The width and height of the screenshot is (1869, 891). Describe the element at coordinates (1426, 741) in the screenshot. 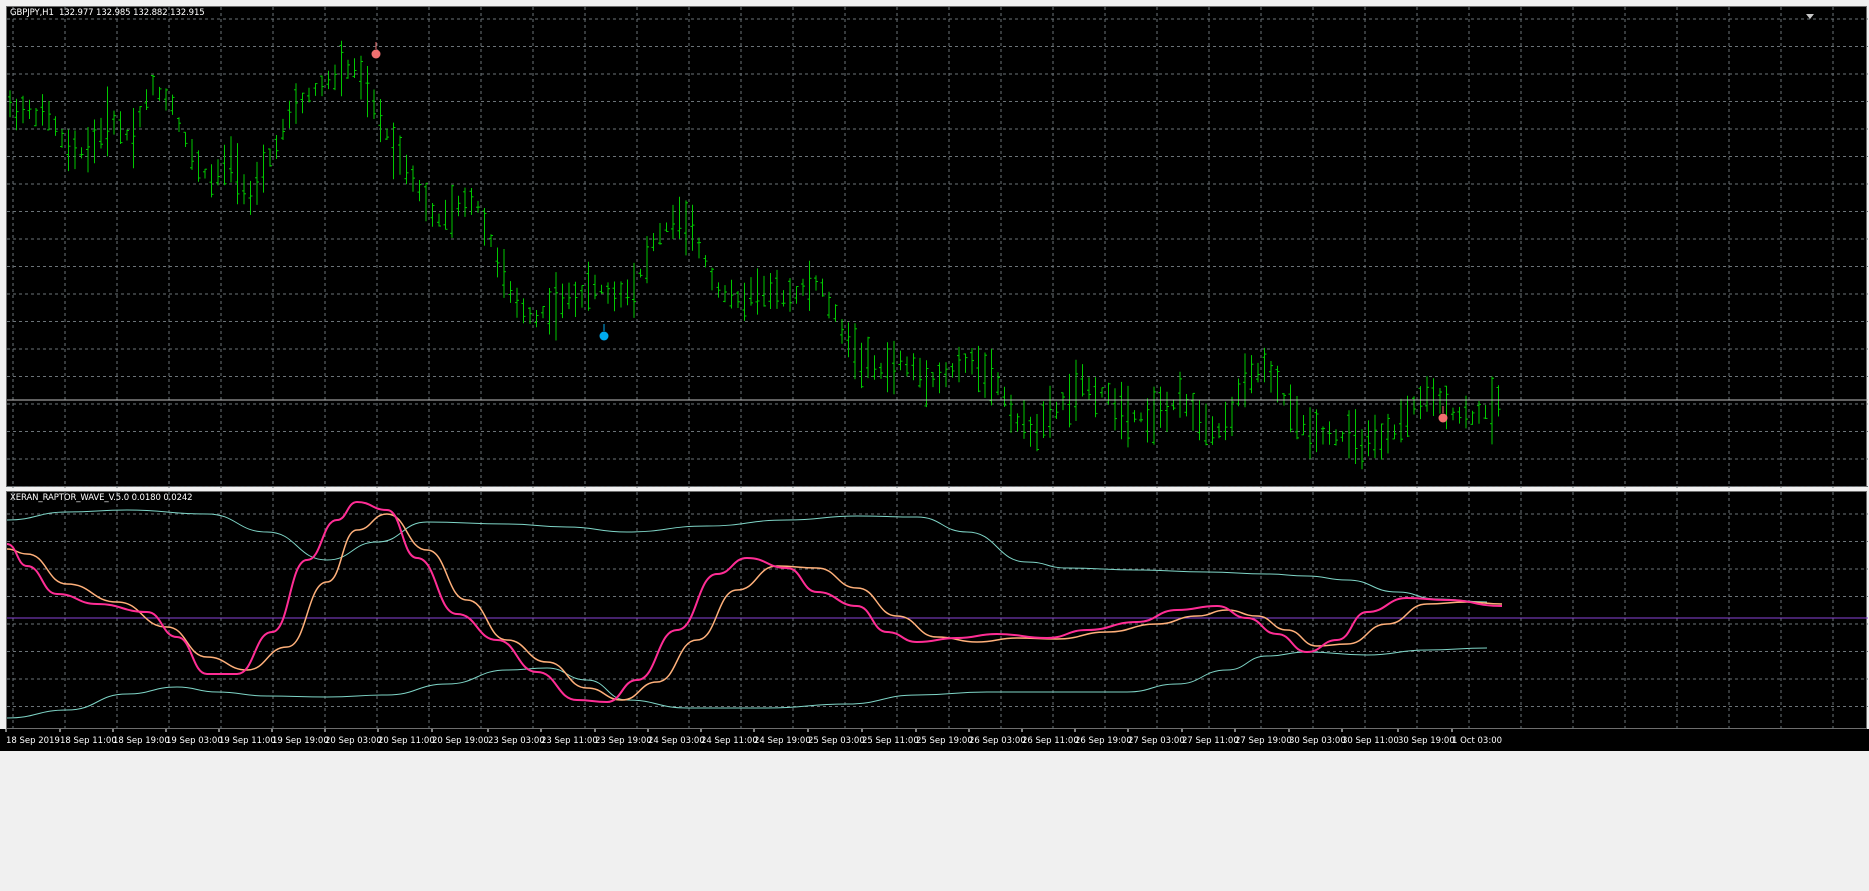

I see `time-axis-label: 30 Sep 19:00` at that location.